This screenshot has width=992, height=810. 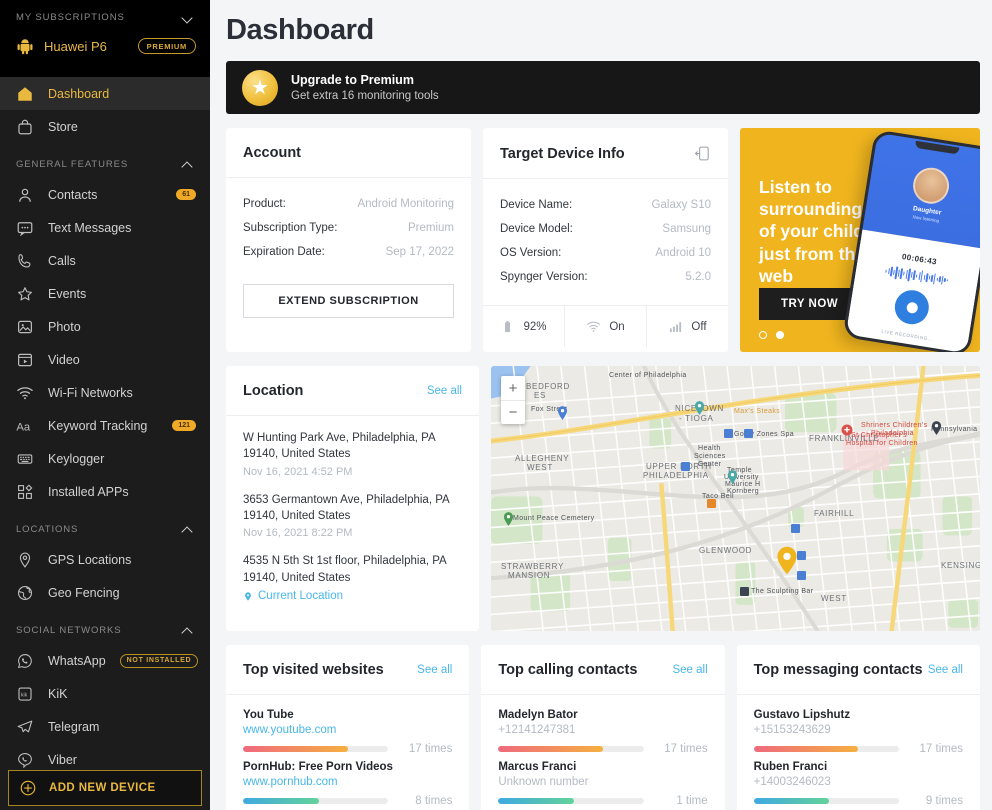 What do you see at coordinates (538, 714) in the screenshot?
I see `item-name: Madelyn Bator` at bounding box center [538, 714].